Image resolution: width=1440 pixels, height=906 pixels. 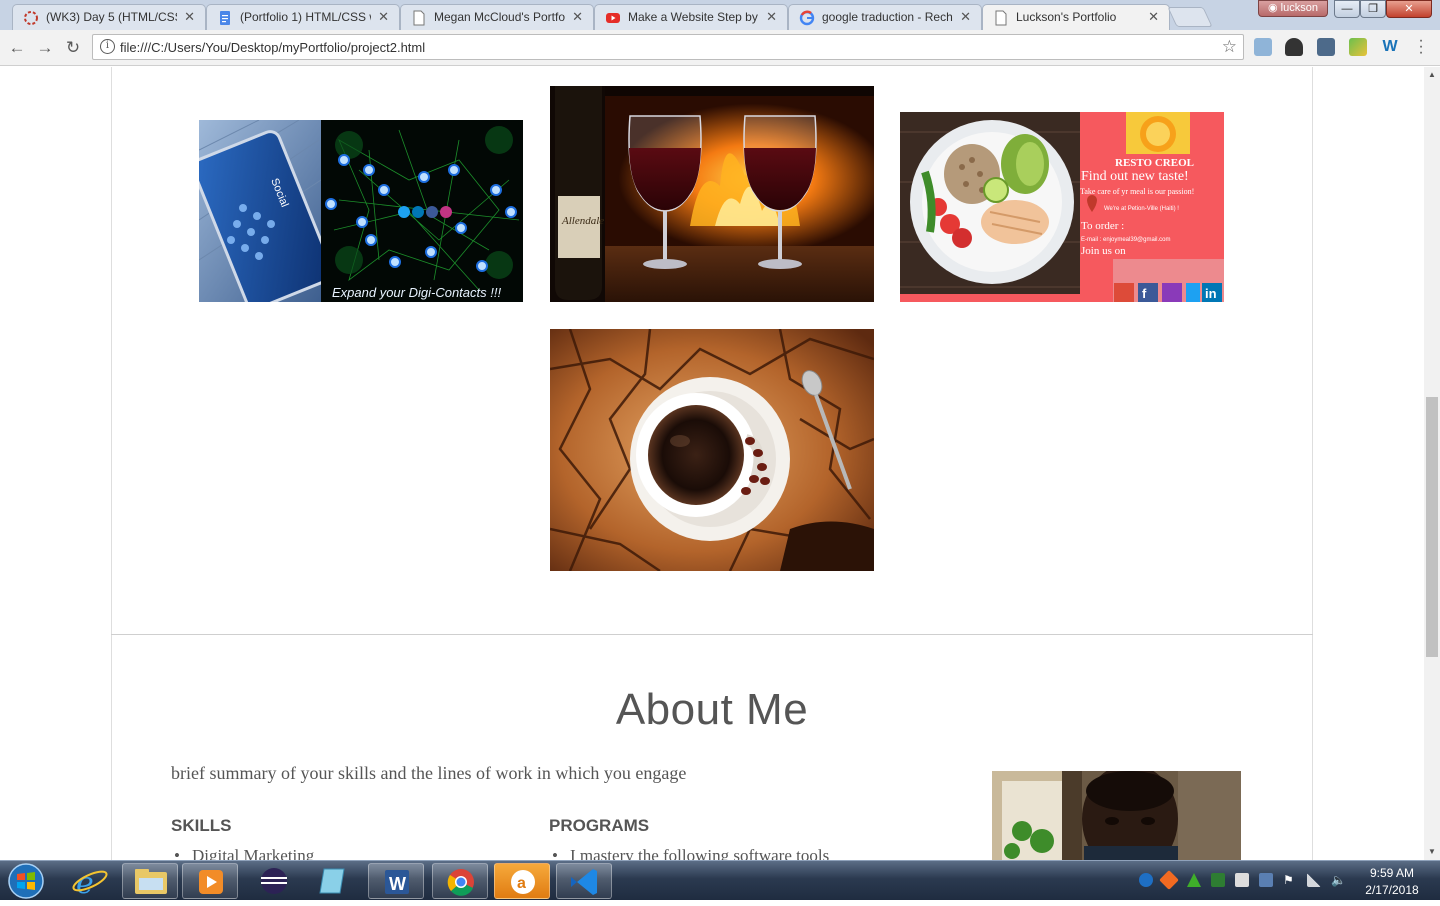 What do you see at coordinates (1266, 880) in the screenshot?
I see `display-tray-icon` at bounding box center [1266, 880].